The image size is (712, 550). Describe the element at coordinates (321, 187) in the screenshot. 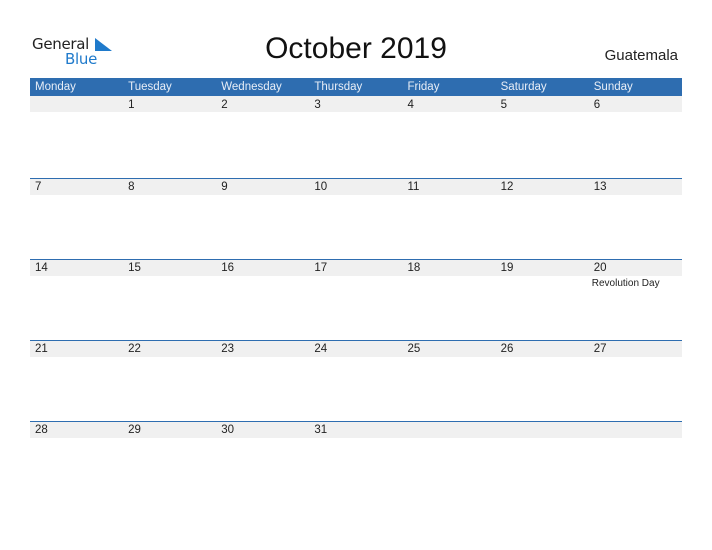

I see `day-number: 10` at that location.